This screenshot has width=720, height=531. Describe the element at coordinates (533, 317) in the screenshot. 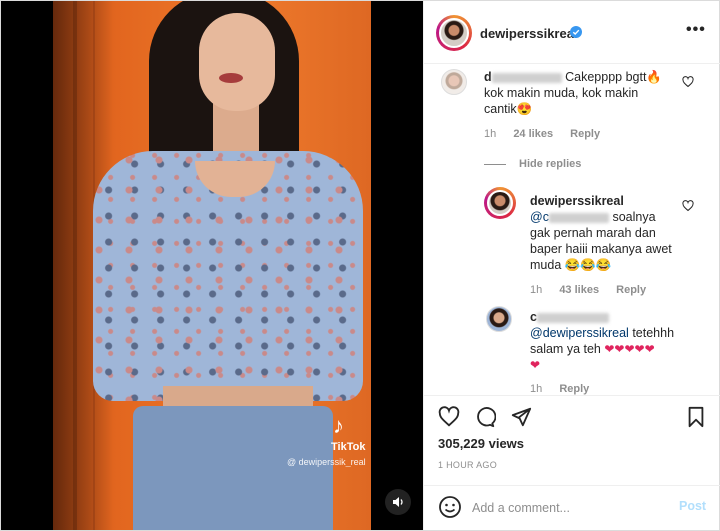

I see `reply-username-prefix: c` at that location.